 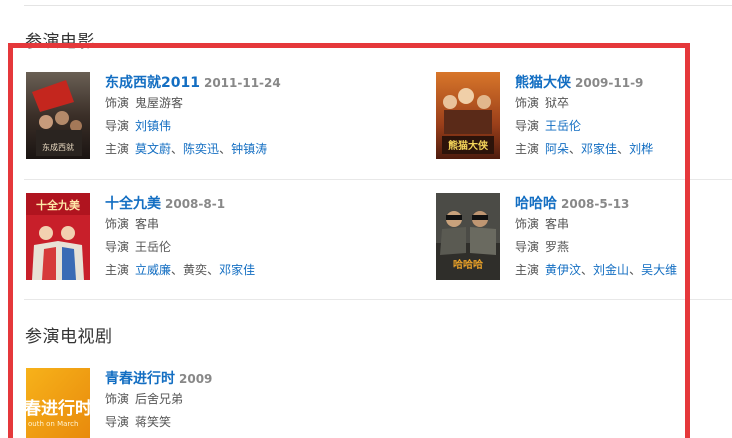 What do you see at coordinates (557, 247) in the screenshot?
I see `director-value: 罗燕` at bounding box center [557, 247].